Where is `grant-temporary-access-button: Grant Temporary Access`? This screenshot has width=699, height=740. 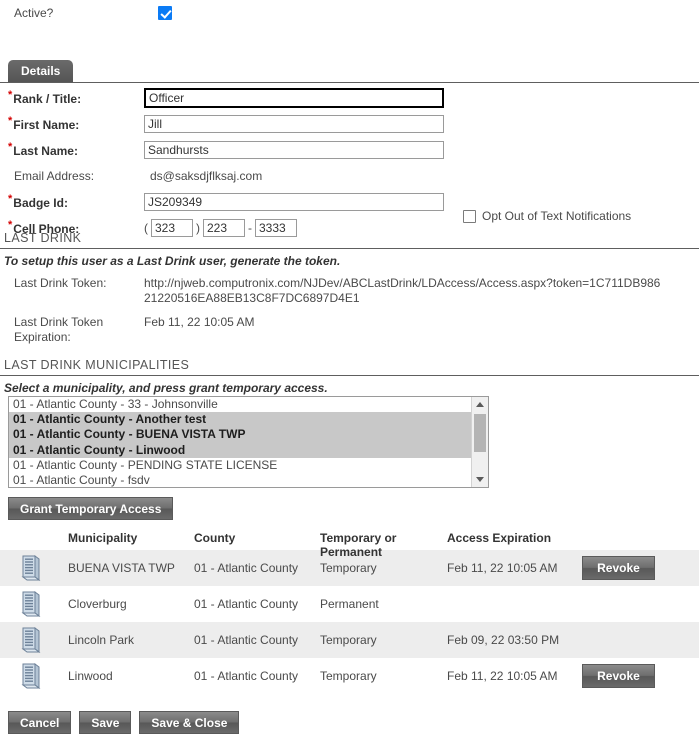 grant-temporary-access-button: Grant Temporary Access is located at coordinates (91, 508).